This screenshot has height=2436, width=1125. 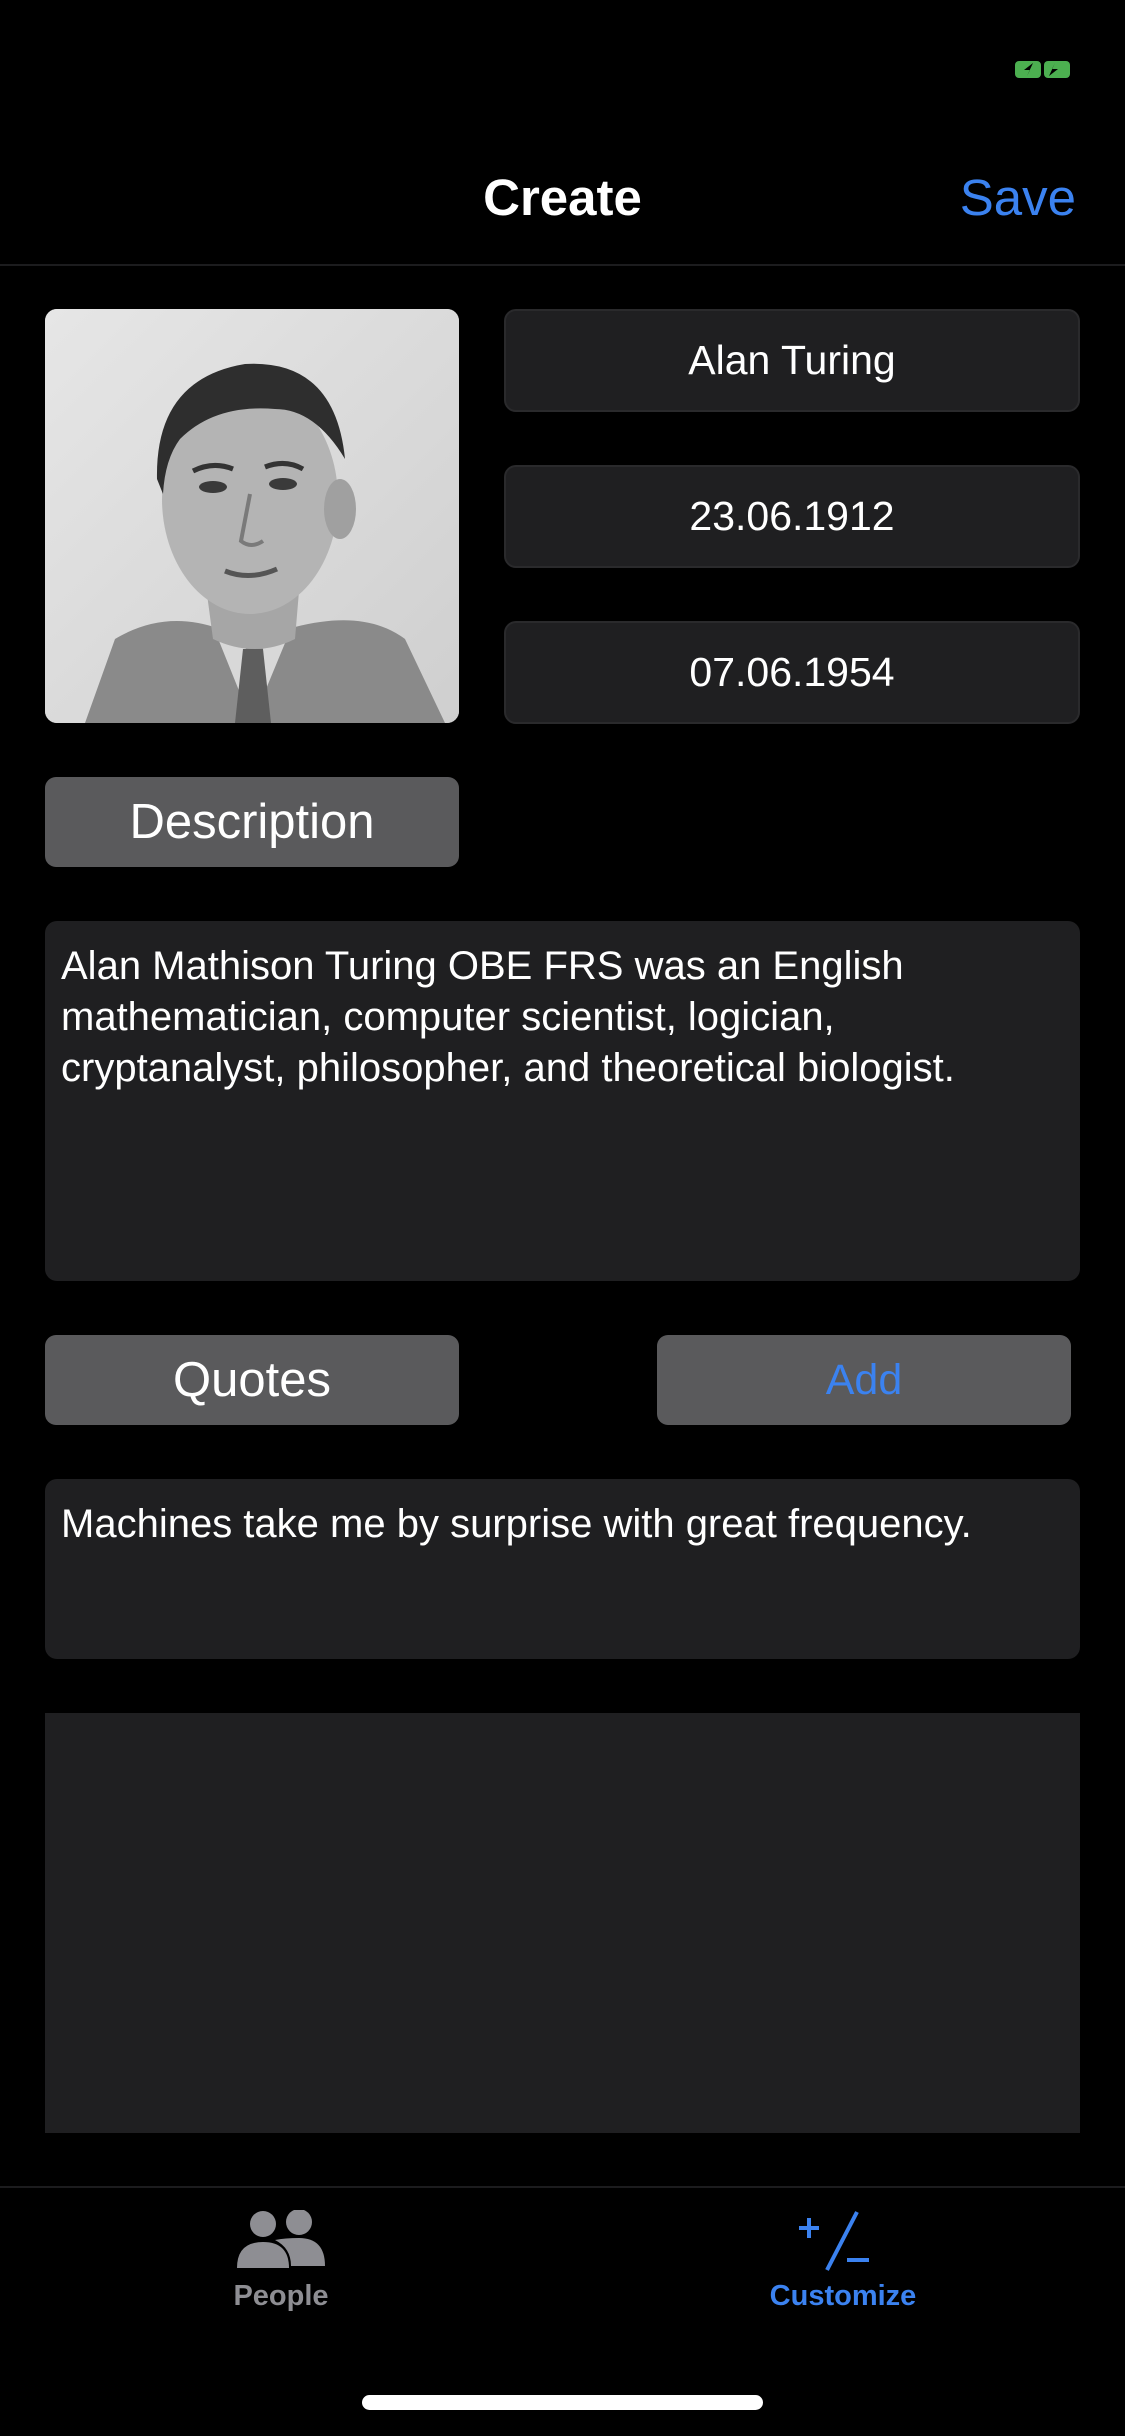 I want to click on battery-icon, so click(x=1042, y=69).